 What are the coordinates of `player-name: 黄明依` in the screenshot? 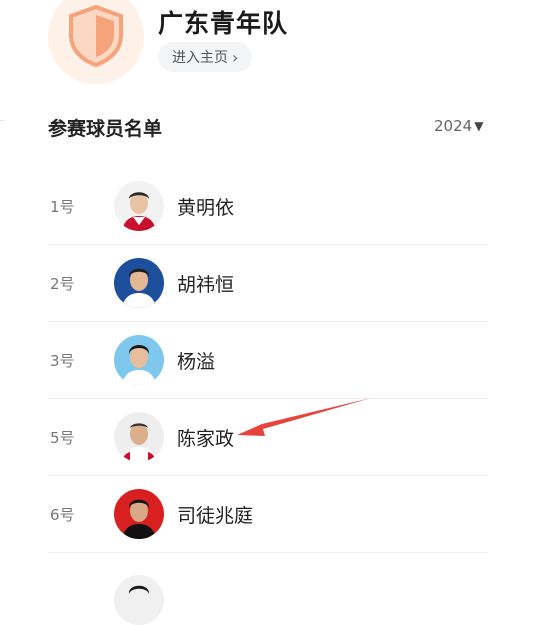 It's located at (206, 207).